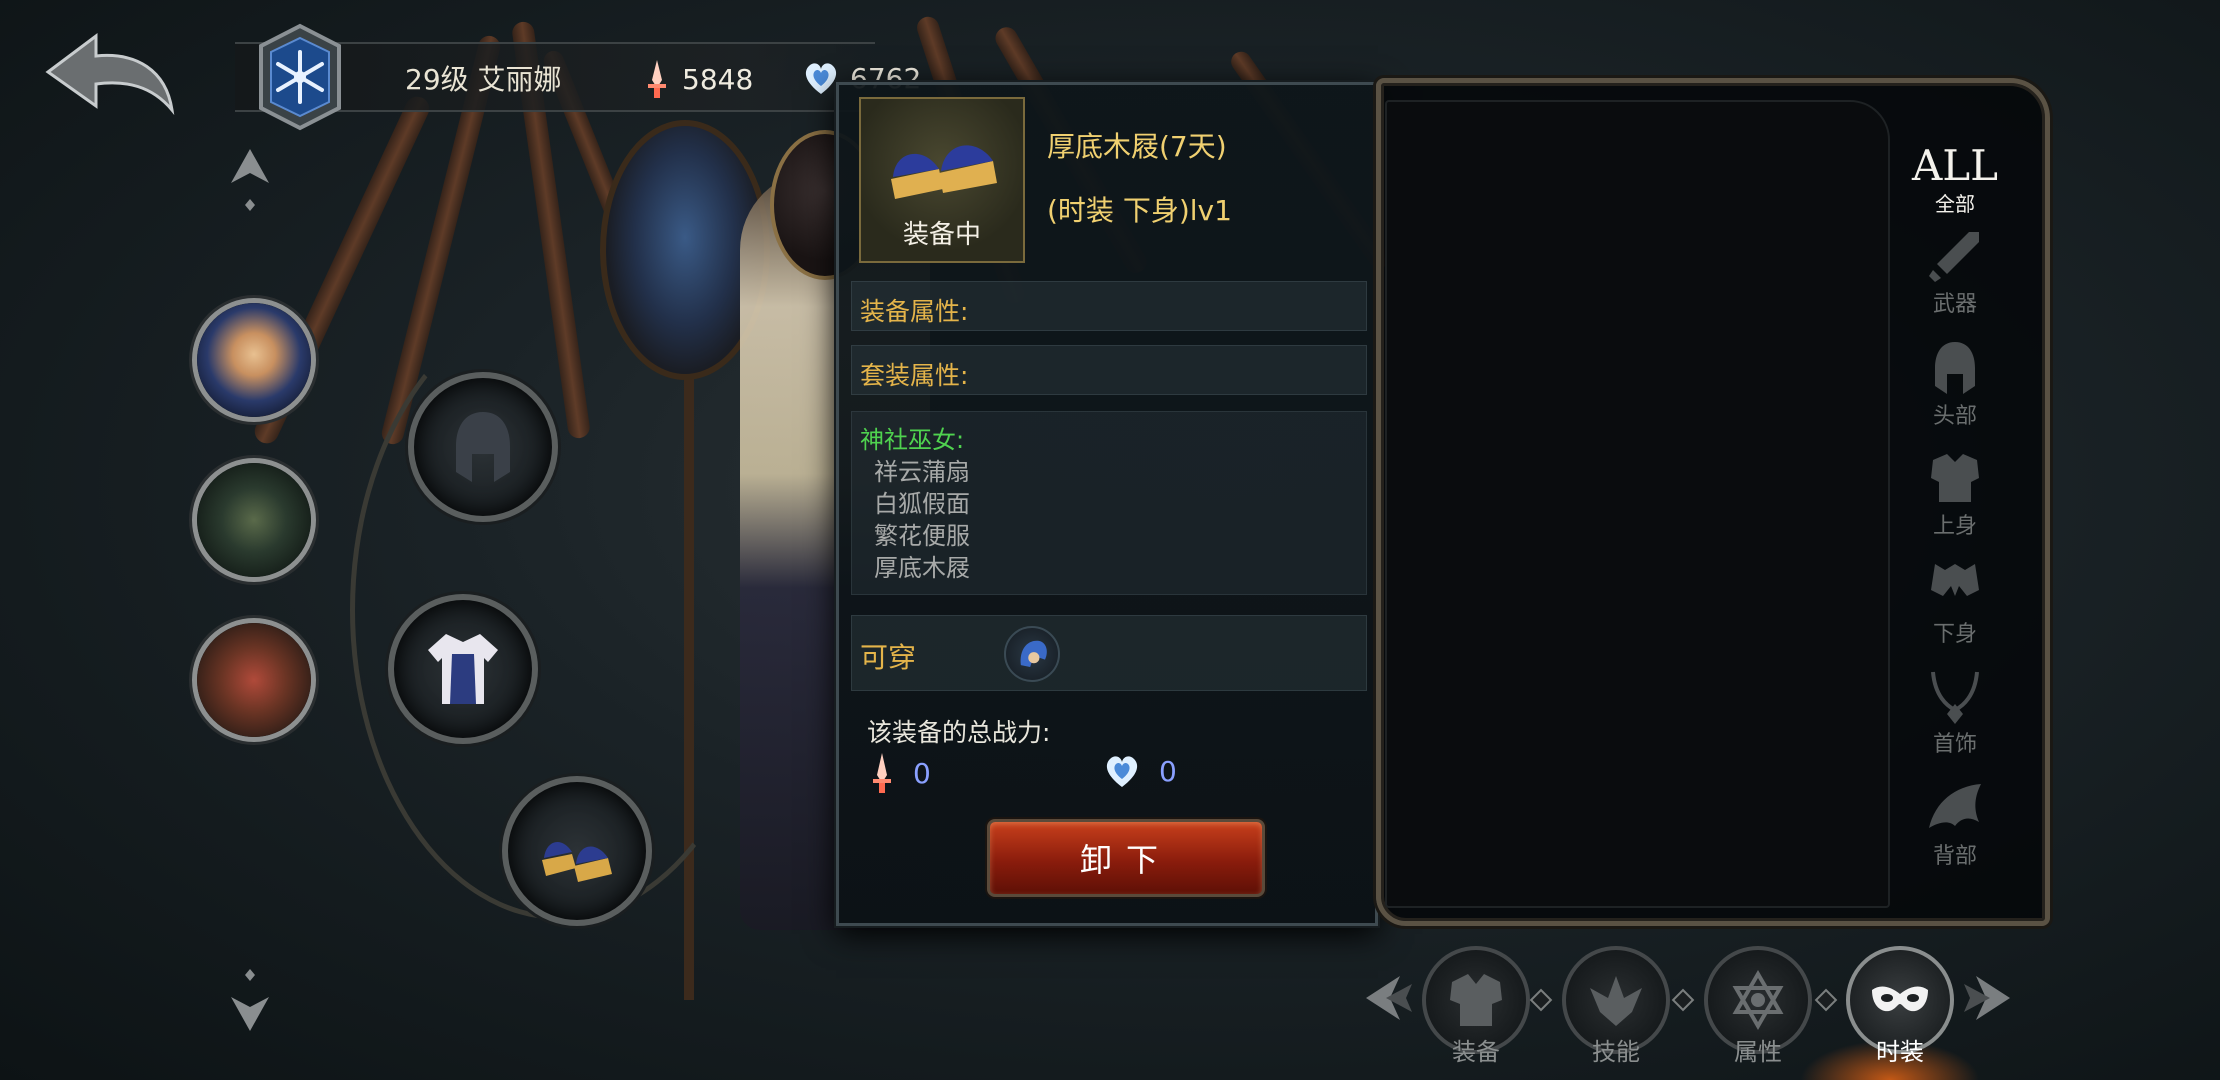  I want to click on item-defense-value: 0, so click(1168, 771).